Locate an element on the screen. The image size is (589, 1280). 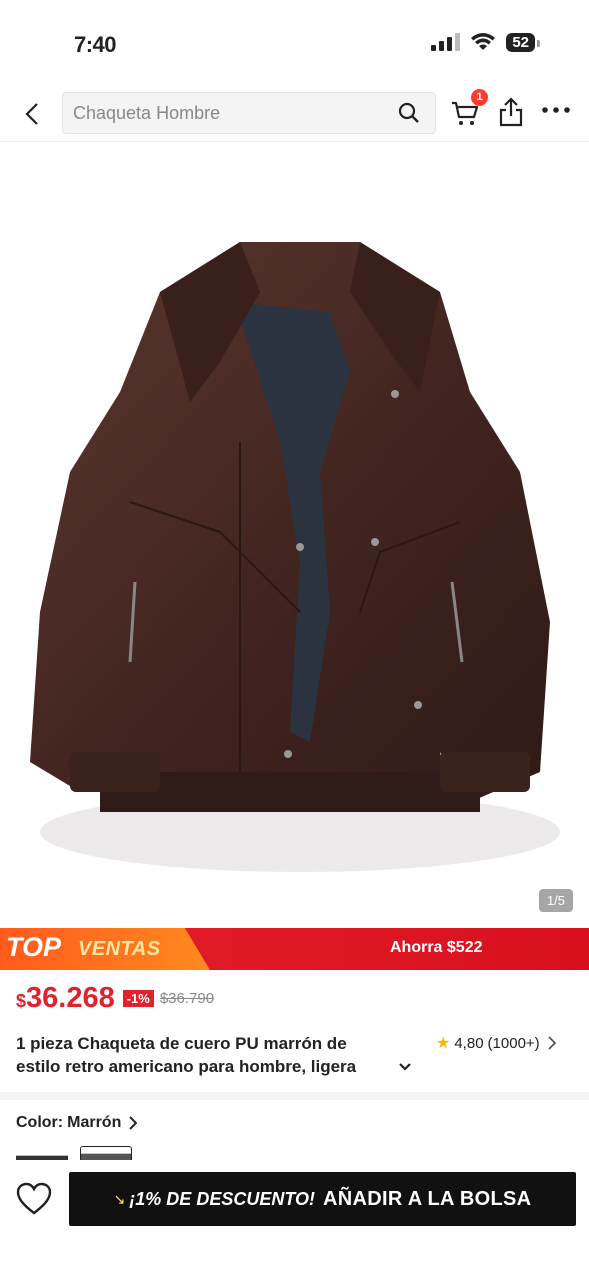
trend-down-icon: ↘ is located at coordinates (119, 1198).